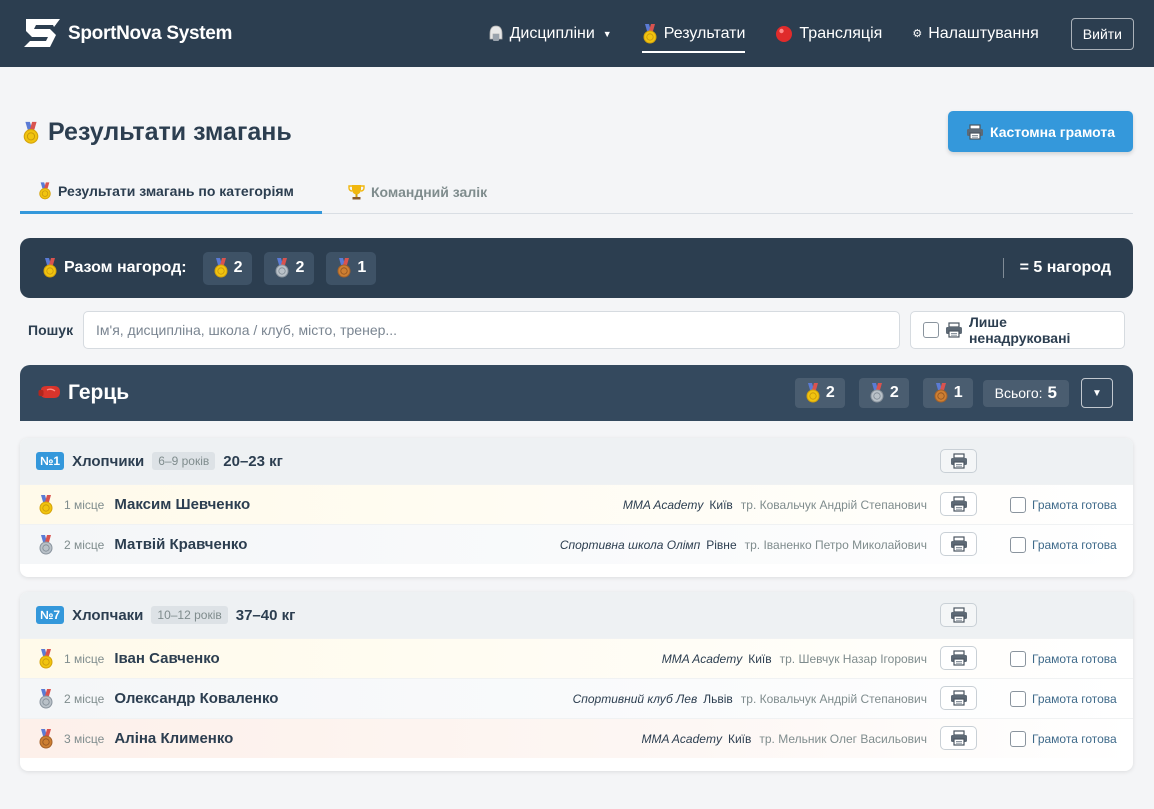 The image size is (1154, 809). What do you see at coordinates (931, 330) in the screenshot?
I see `unprinted-only-checkbox` at bounding box center [931, 330].